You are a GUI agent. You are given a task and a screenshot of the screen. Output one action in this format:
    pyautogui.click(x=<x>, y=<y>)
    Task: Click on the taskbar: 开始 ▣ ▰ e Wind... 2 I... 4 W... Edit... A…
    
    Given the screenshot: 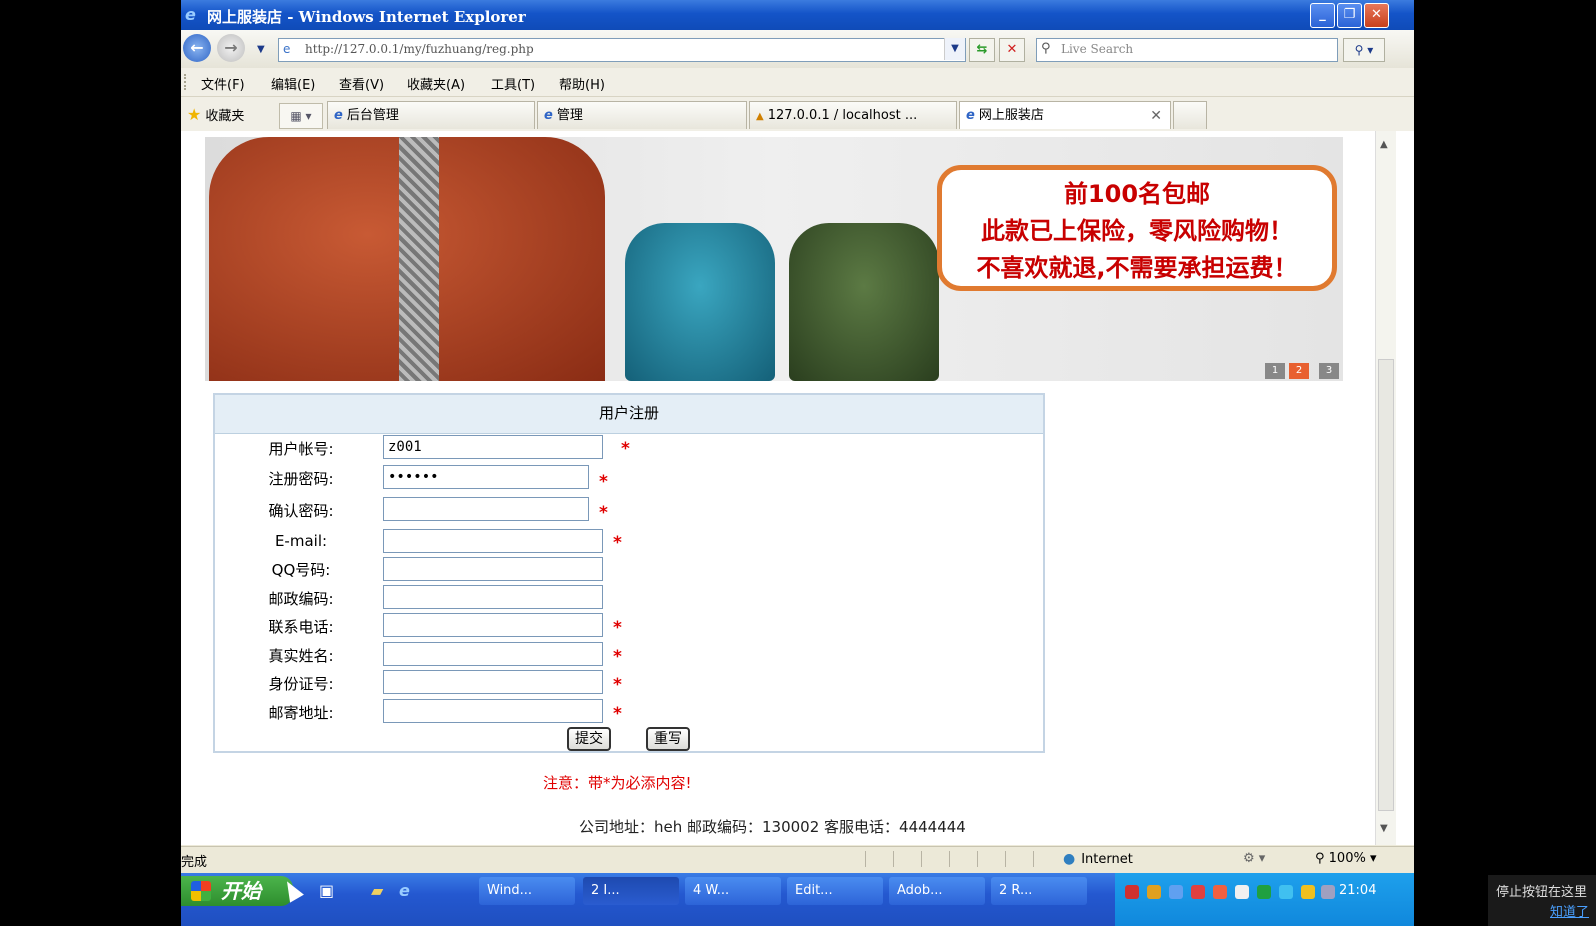 What is the action you would take?
    pyautogui.click(x=797, y=899)
    